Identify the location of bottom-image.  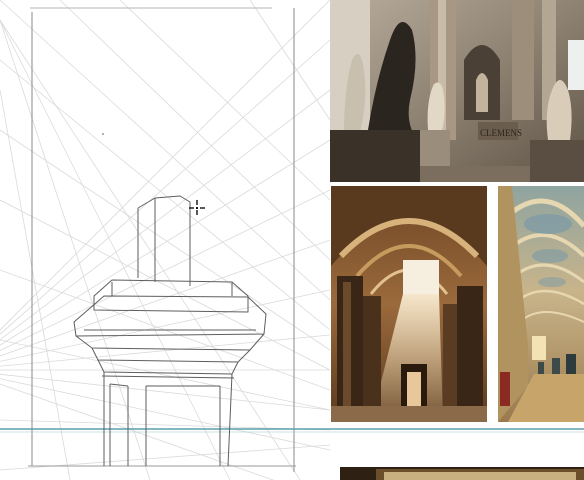
(462, 473).